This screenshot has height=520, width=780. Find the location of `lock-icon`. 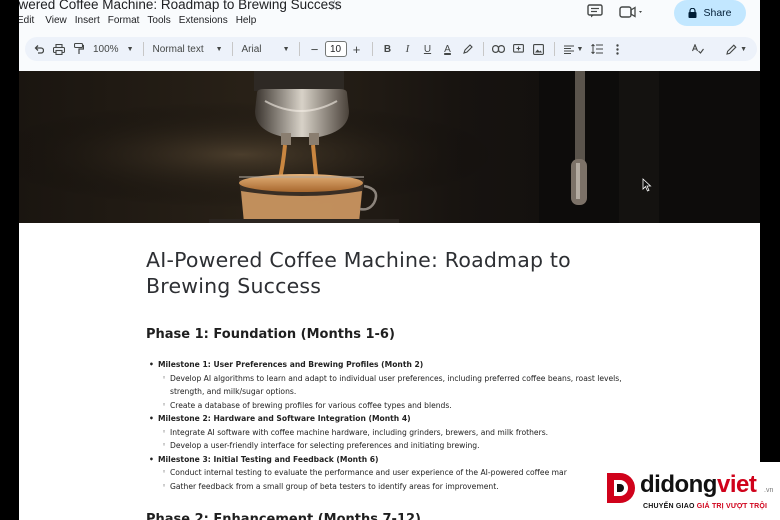

lock-icon is located at coordinates (692, 13).